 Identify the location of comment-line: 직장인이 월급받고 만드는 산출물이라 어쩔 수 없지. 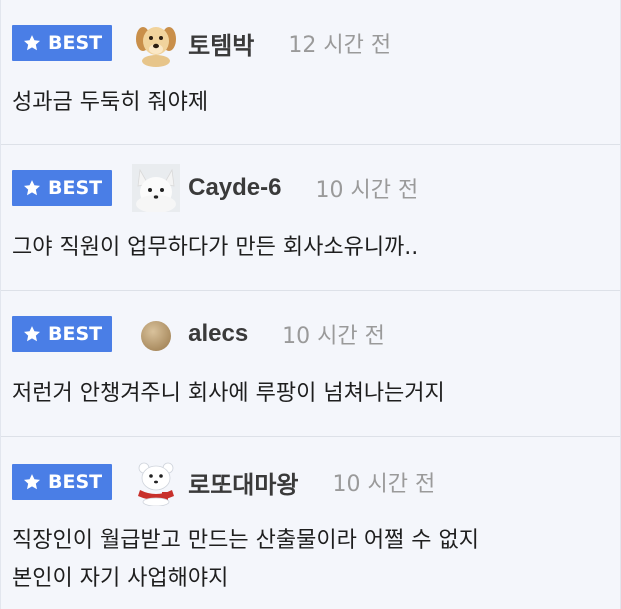
(246, 540).